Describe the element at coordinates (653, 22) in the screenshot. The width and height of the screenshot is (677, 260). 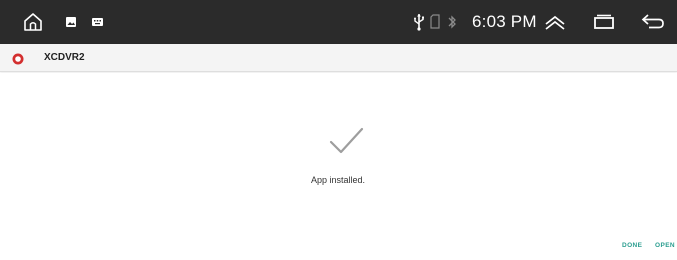
I see `back-icon` at that location.